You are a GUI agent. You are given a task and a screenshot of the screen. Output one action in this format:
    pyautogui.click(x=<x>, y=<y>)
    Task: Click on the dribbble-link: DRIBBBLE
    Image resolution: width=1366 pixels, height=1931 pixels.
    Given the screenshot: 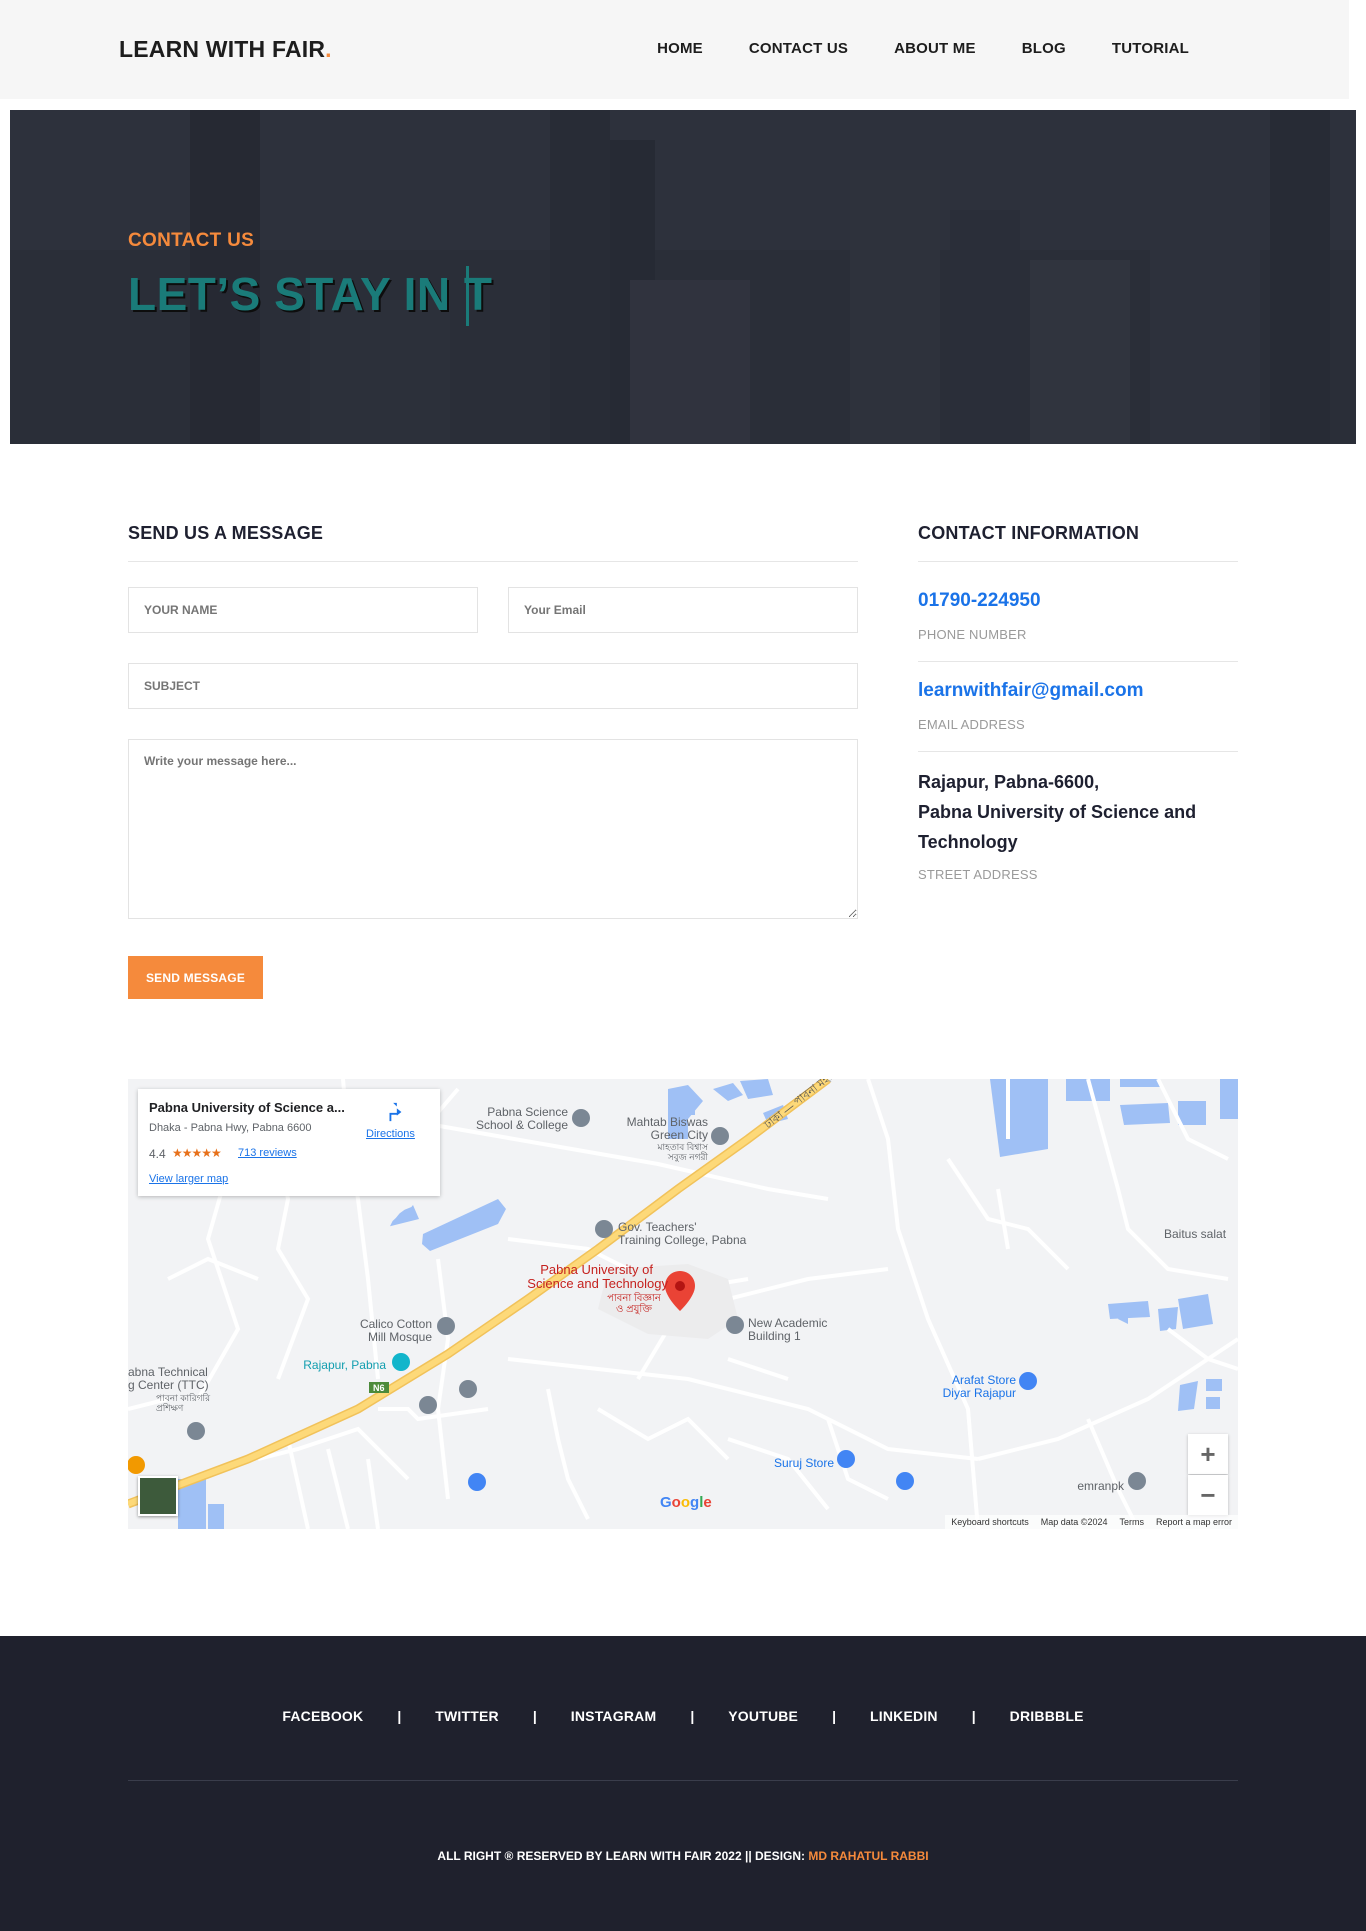 What is the action you would take?
    pyautogui.click(x=1047, y=1716)
    